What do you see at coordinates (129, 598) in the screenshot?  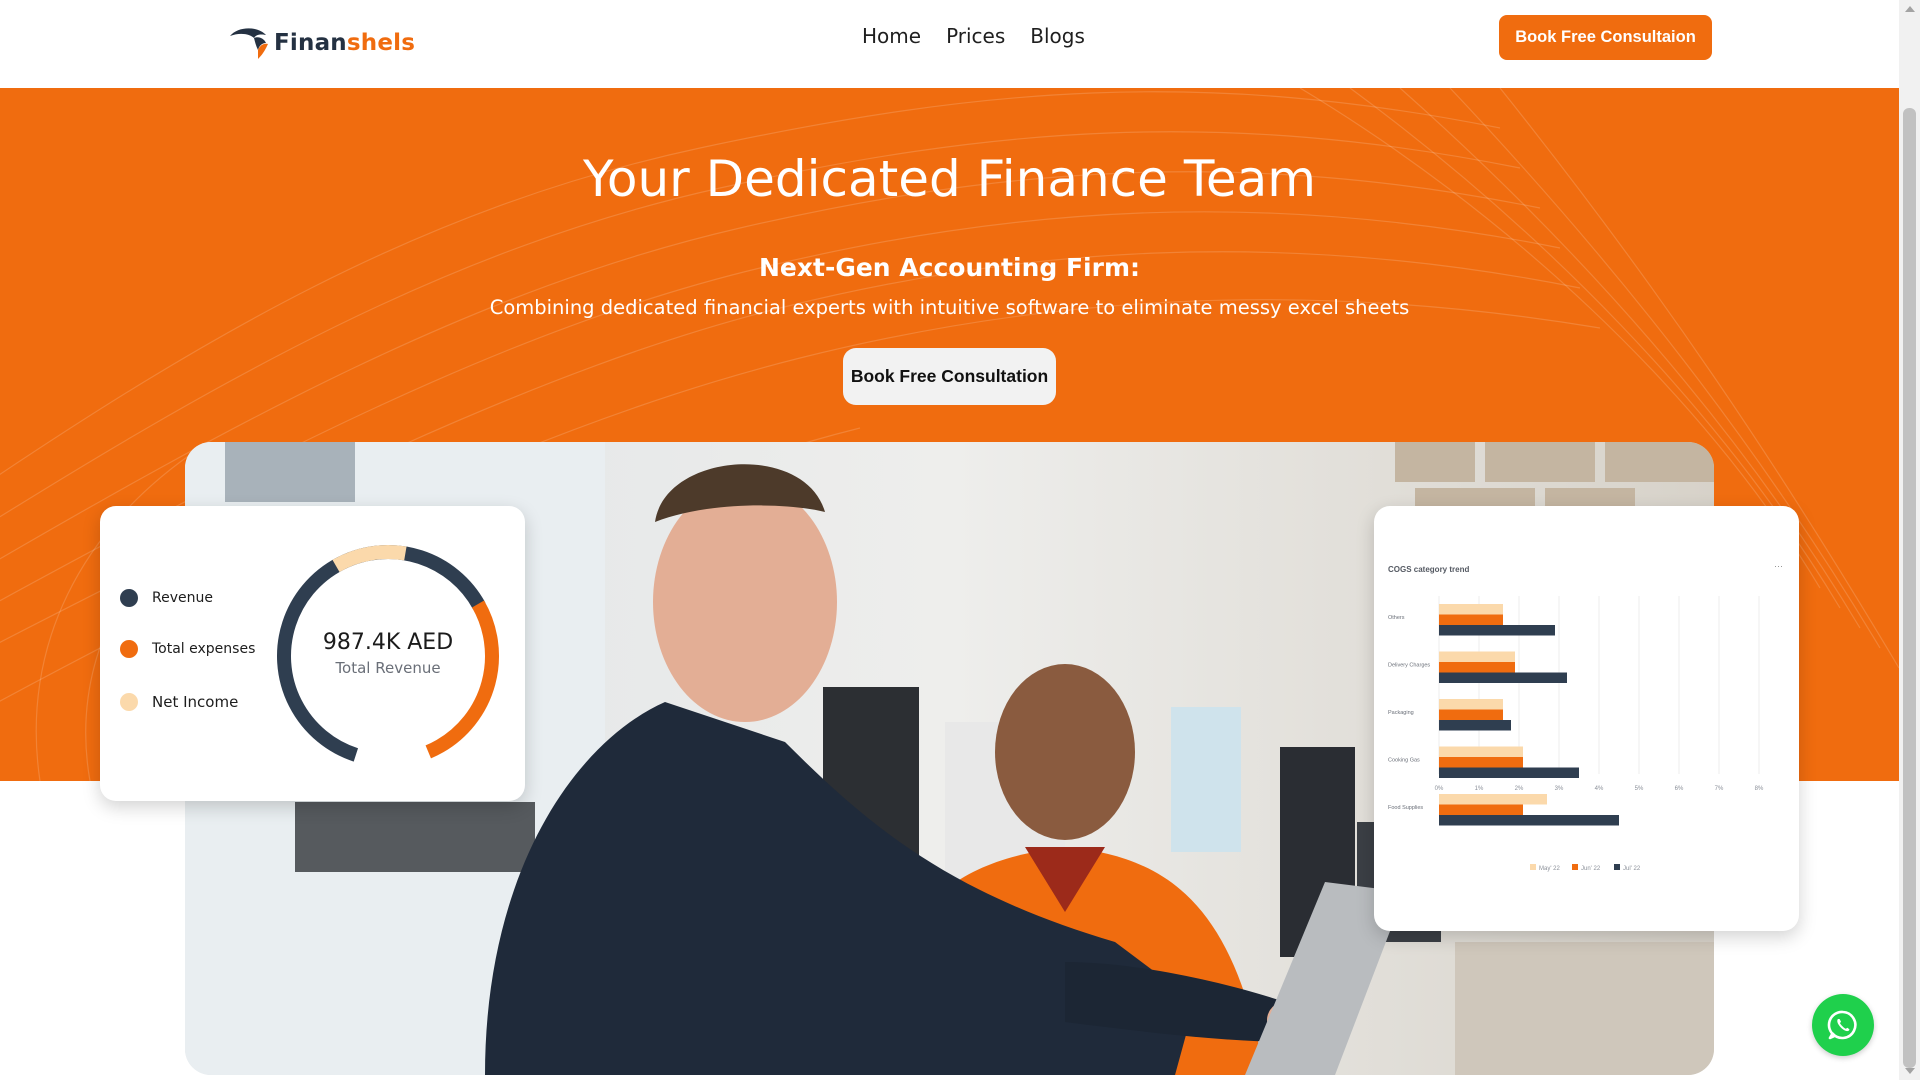 I see `legend-dot-revenue` at bounding box center [129, 598].